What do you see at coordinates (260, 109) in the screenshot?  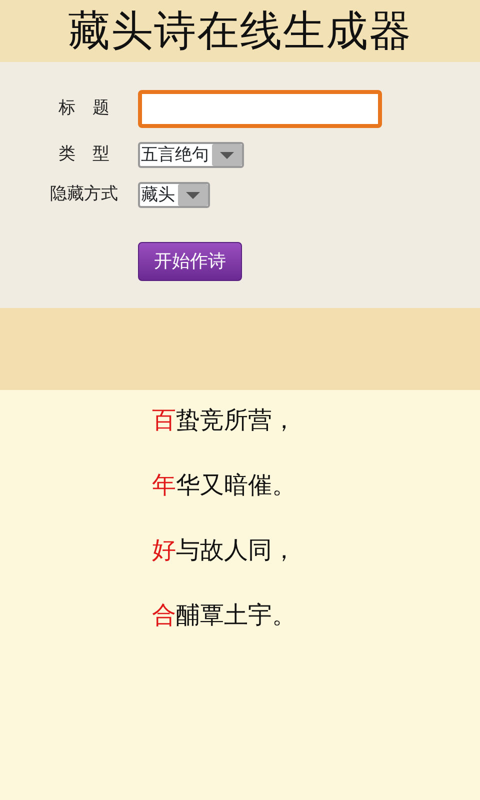 I see `title-input-field` at bounding box center [260, 109].